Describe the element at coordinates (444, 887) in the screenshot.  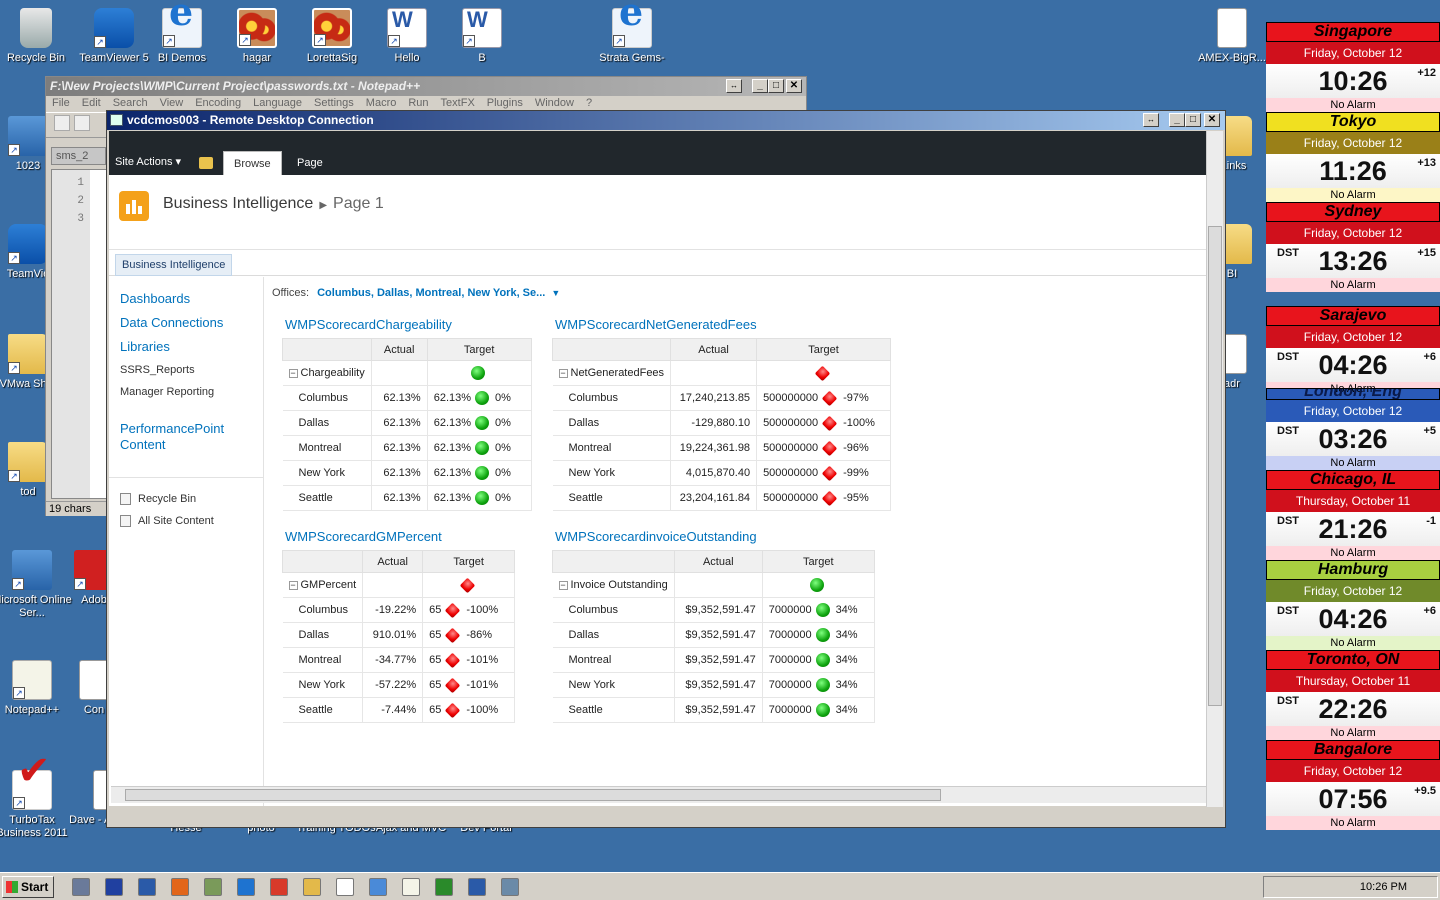
I see `project-icon` at that location.